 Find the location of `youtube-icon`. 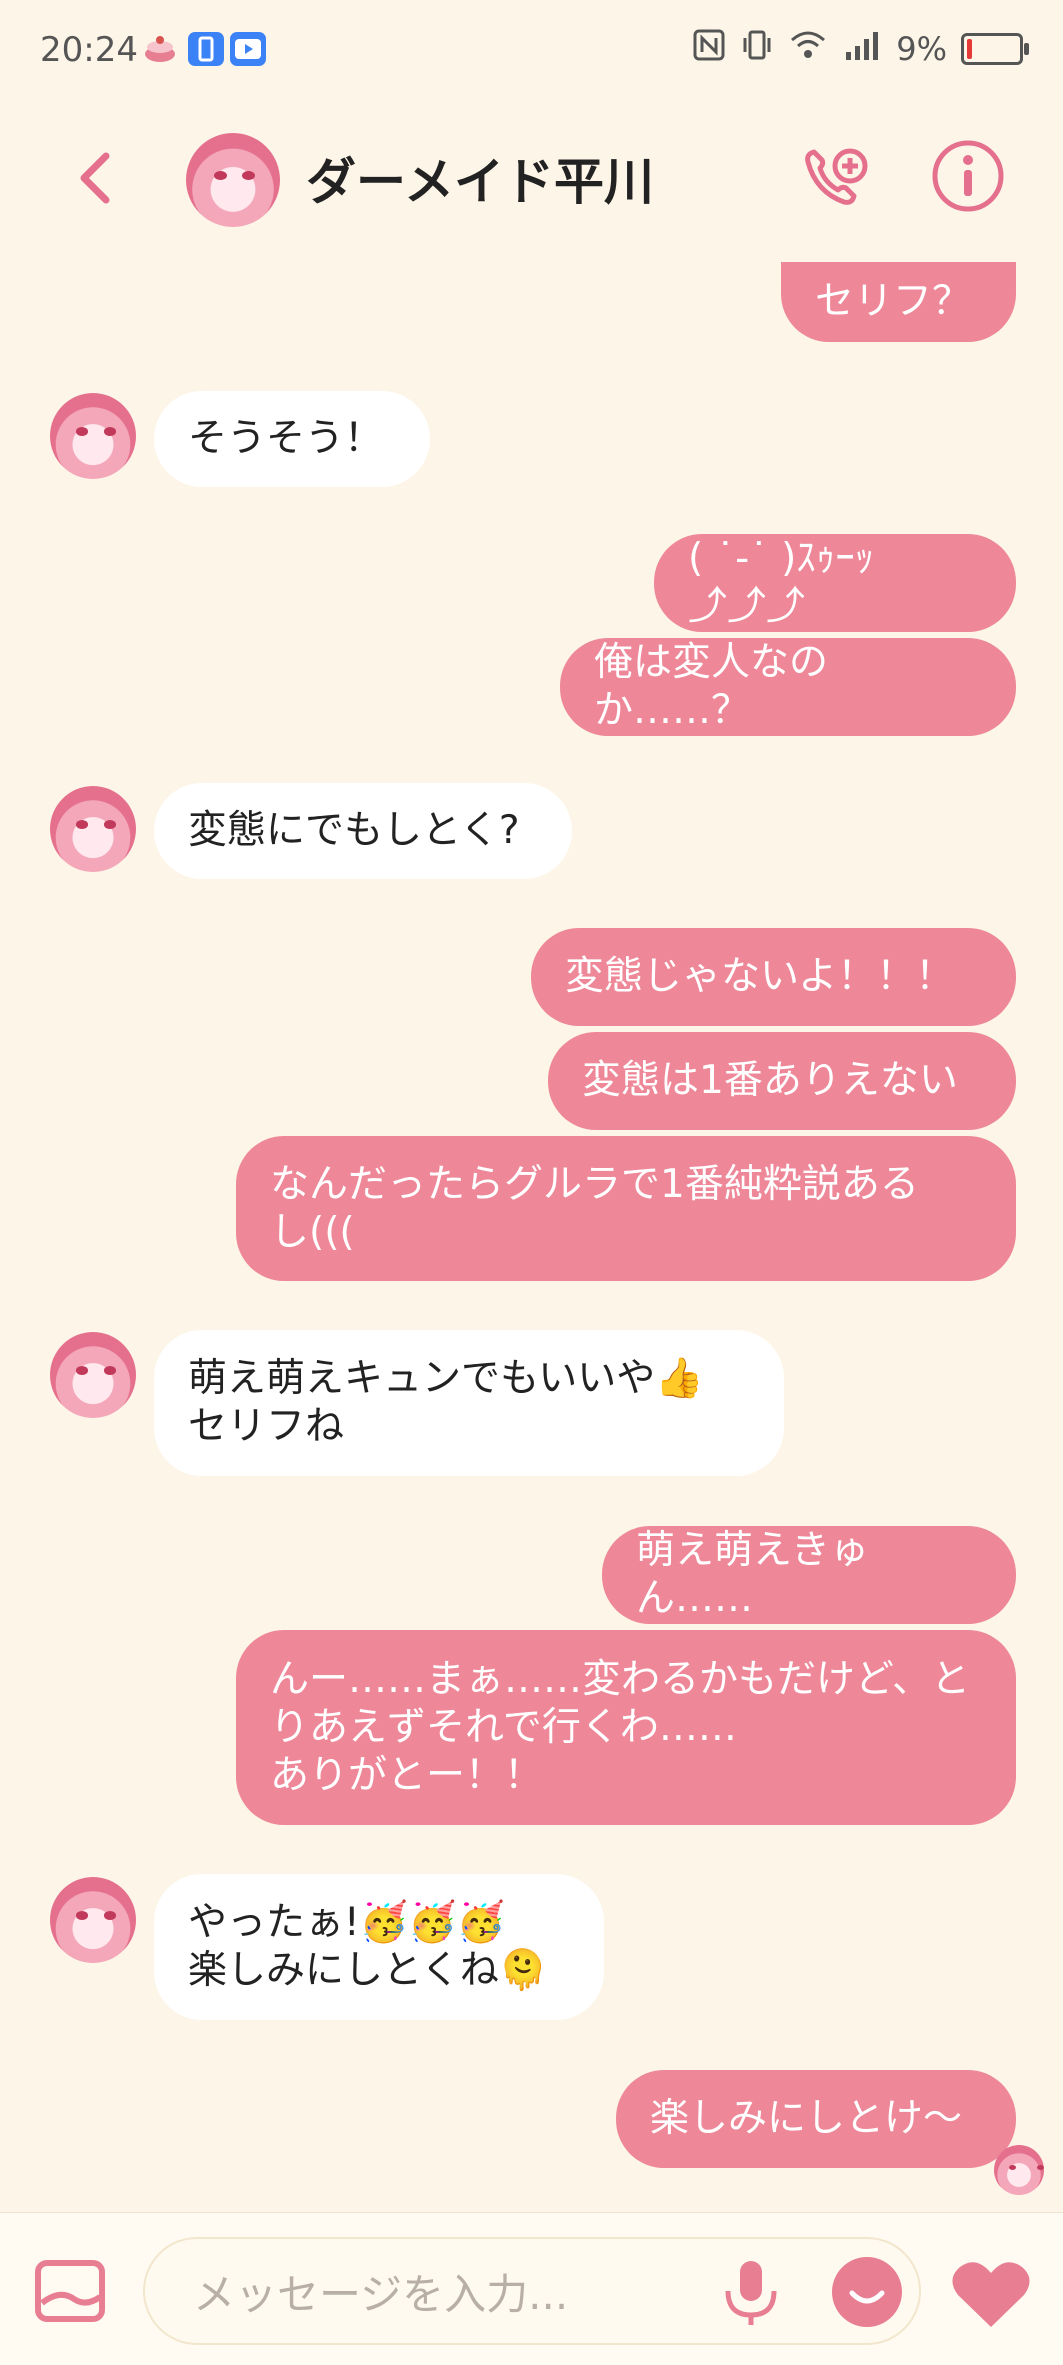

youtube-icon is located at coordinates (248, 49).